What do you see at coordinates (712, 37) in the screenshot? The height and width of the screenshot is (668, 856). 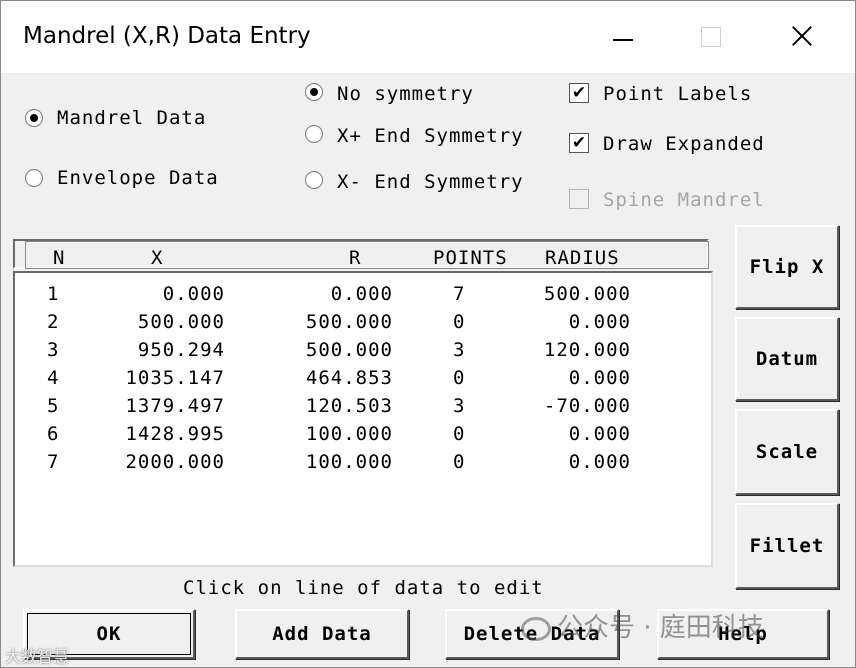 I see `maximize-icon` at bounding box center [712, 37].